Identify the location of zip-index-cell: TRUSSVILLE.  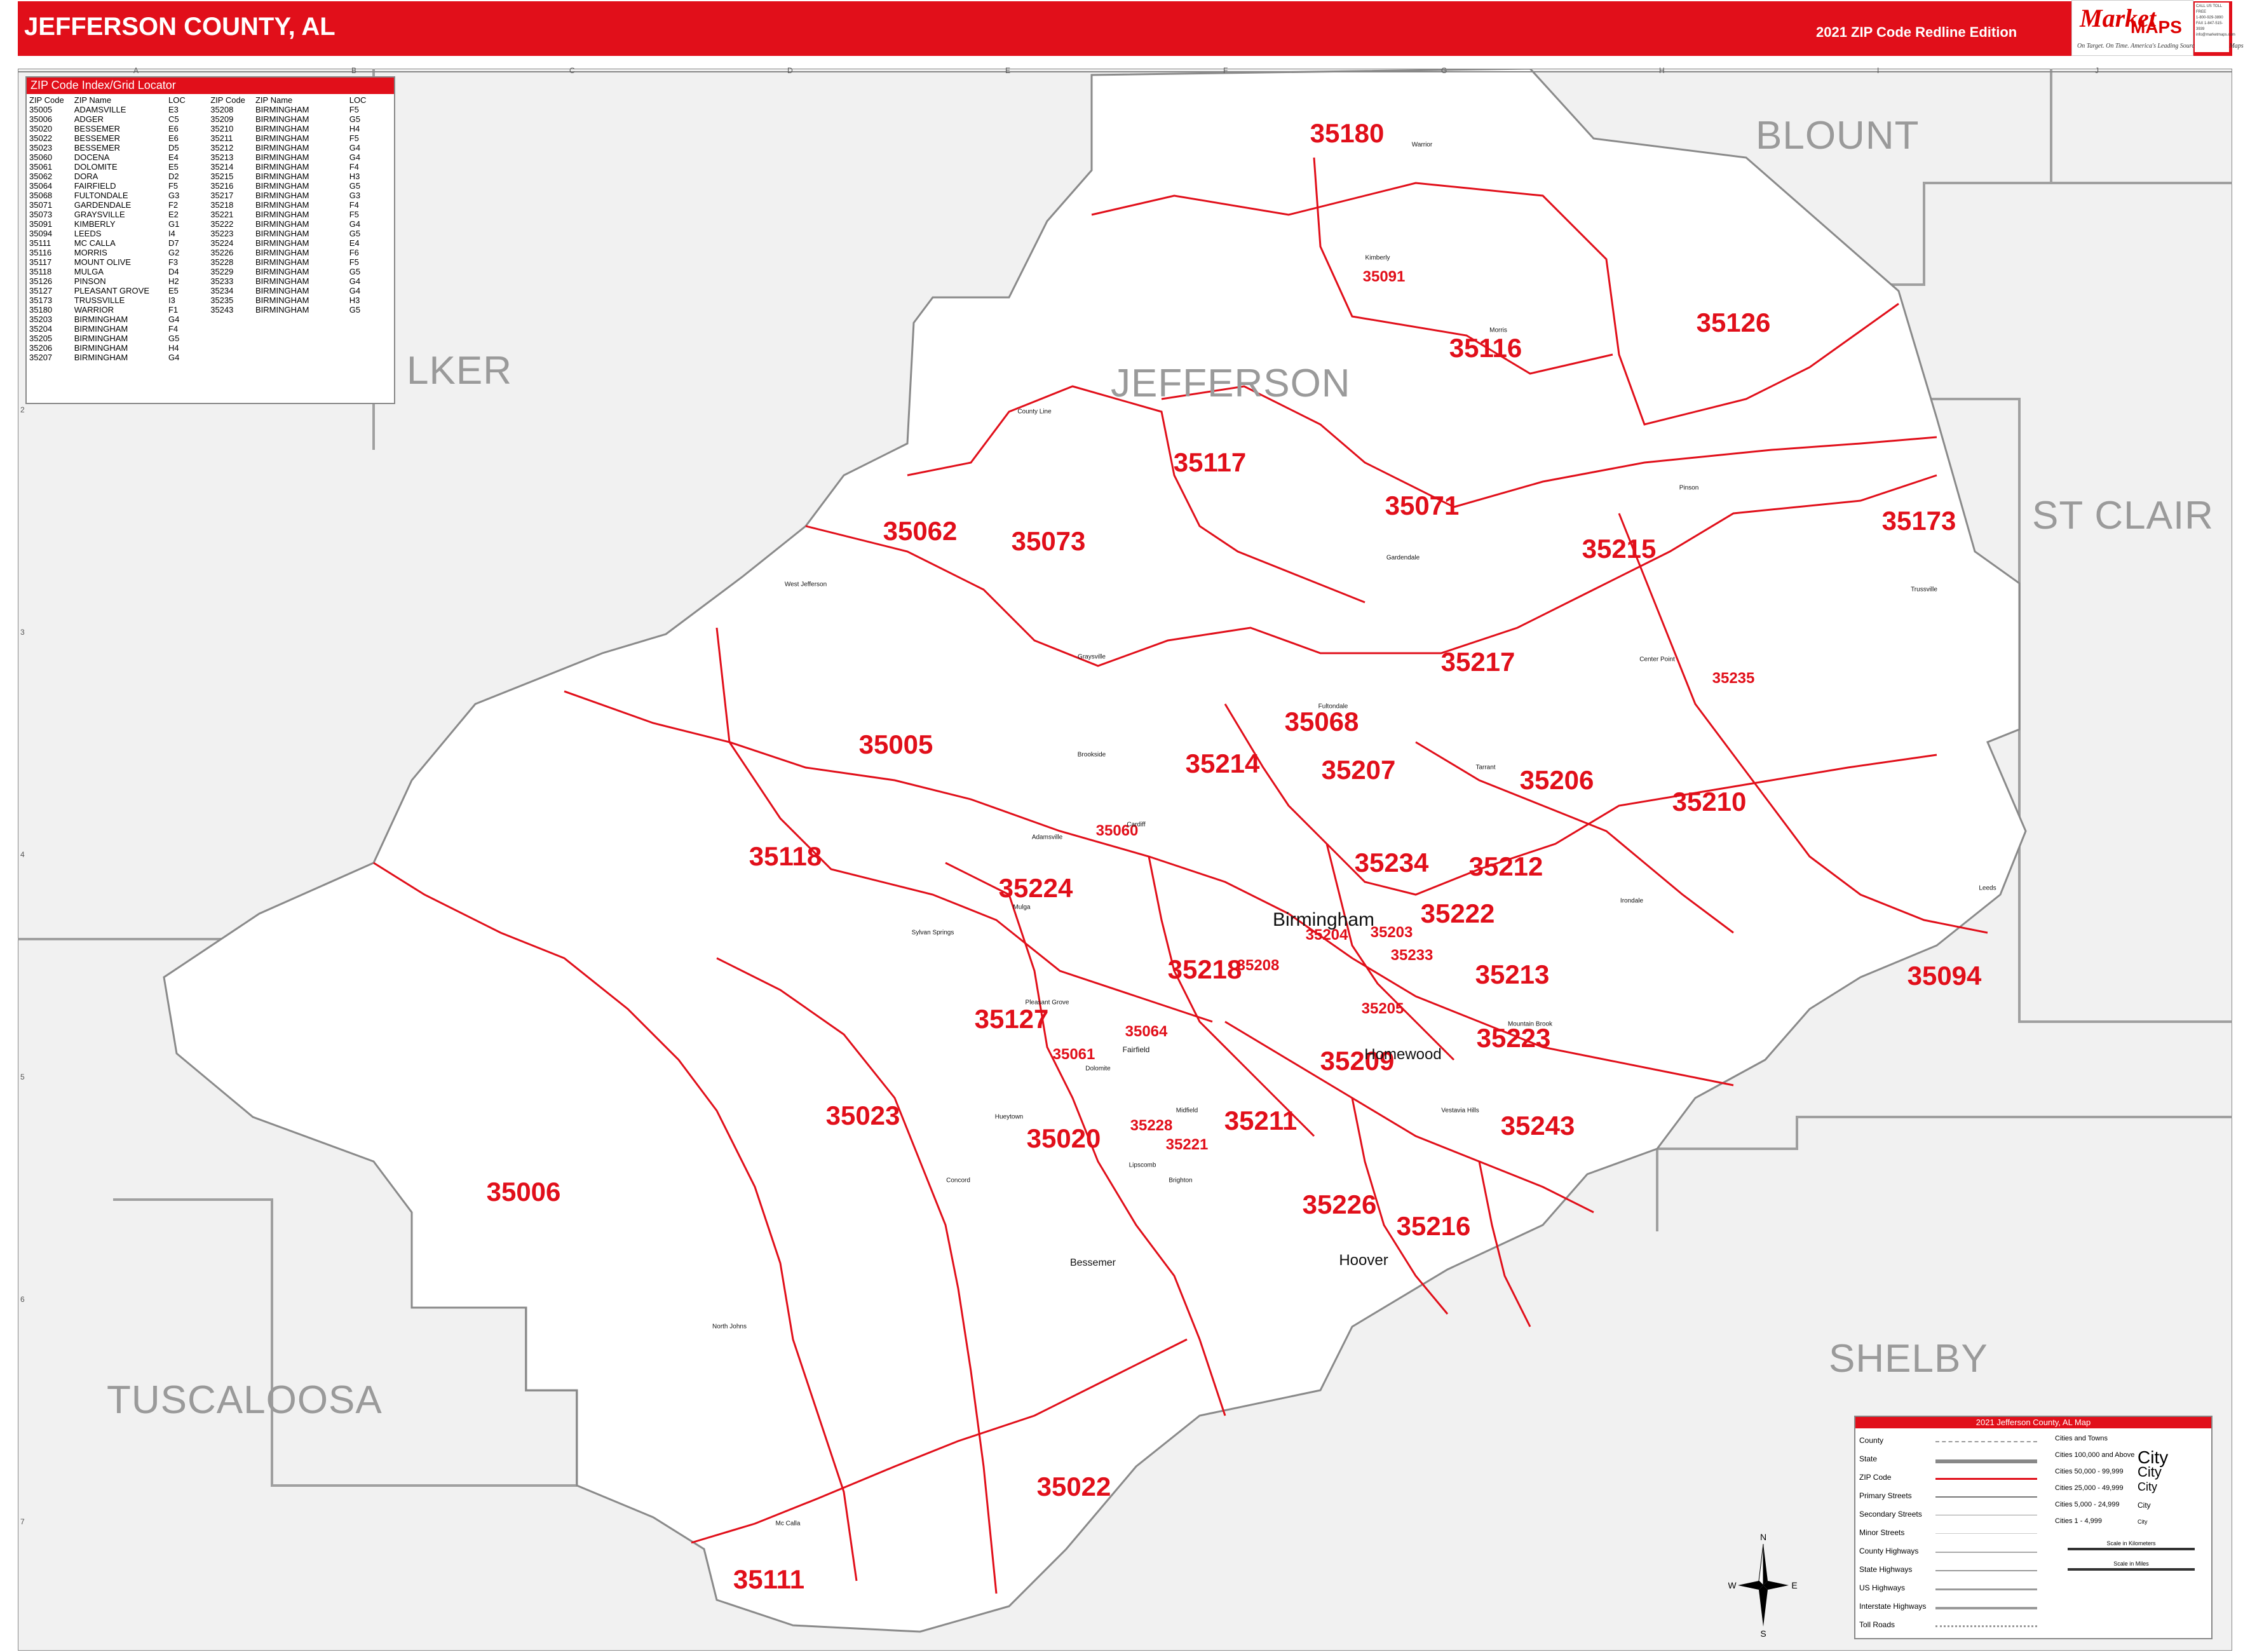
(99, 300).